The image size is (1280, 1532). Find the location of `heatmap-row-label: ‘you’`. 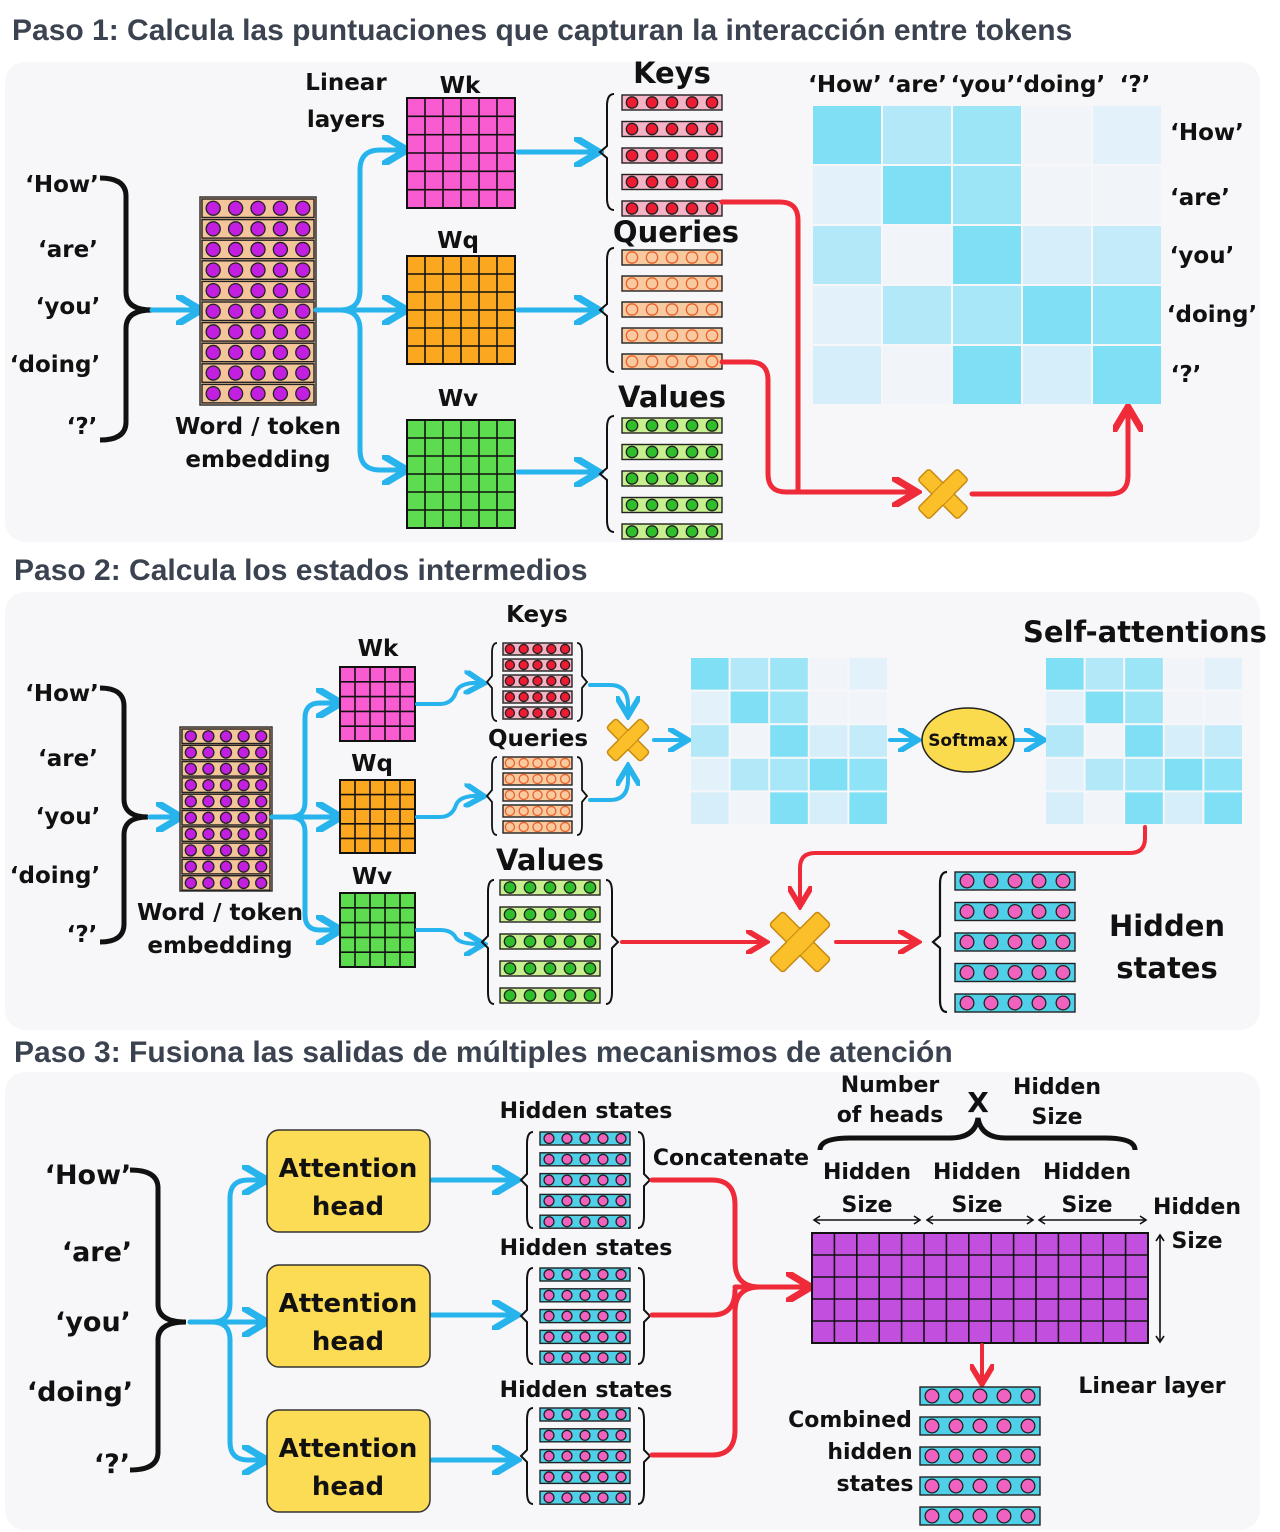

heatmap-row-label: ‘you’ is located at coordinates (1202, 256).